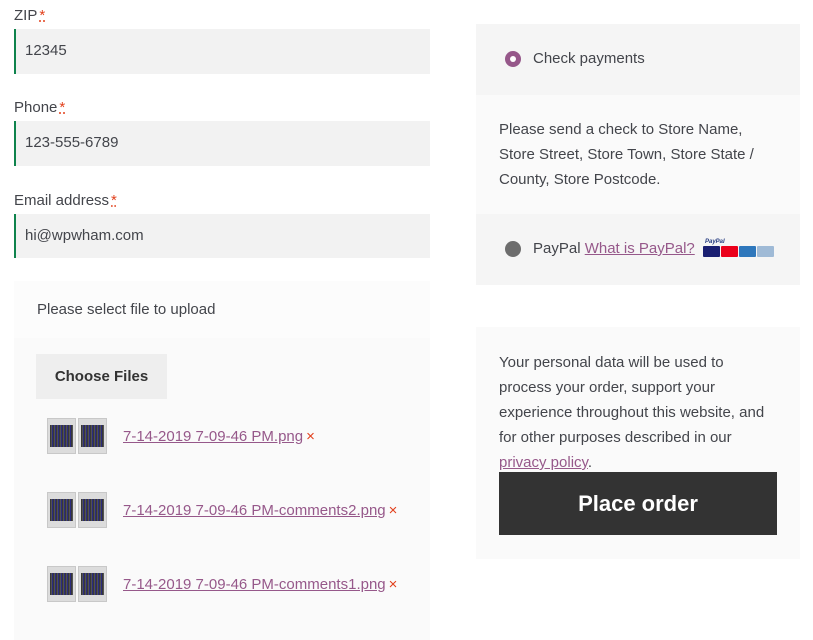 The height and width of the screenshot is (640, 813). Describe the element at coordinates (213, 436) in the screenshot. I see `file-link: 7-14-2019 7-09-46 PM.png` at that location.